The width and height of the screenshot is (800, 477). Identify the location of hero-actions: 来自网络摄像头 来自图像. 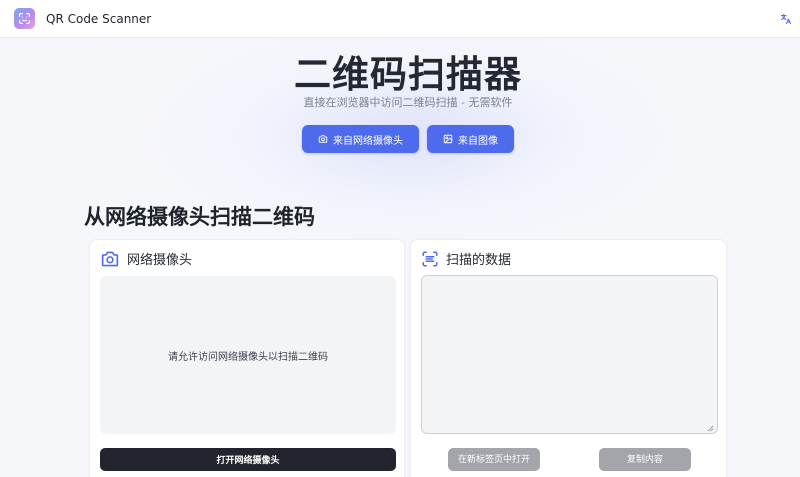
(408, 139).